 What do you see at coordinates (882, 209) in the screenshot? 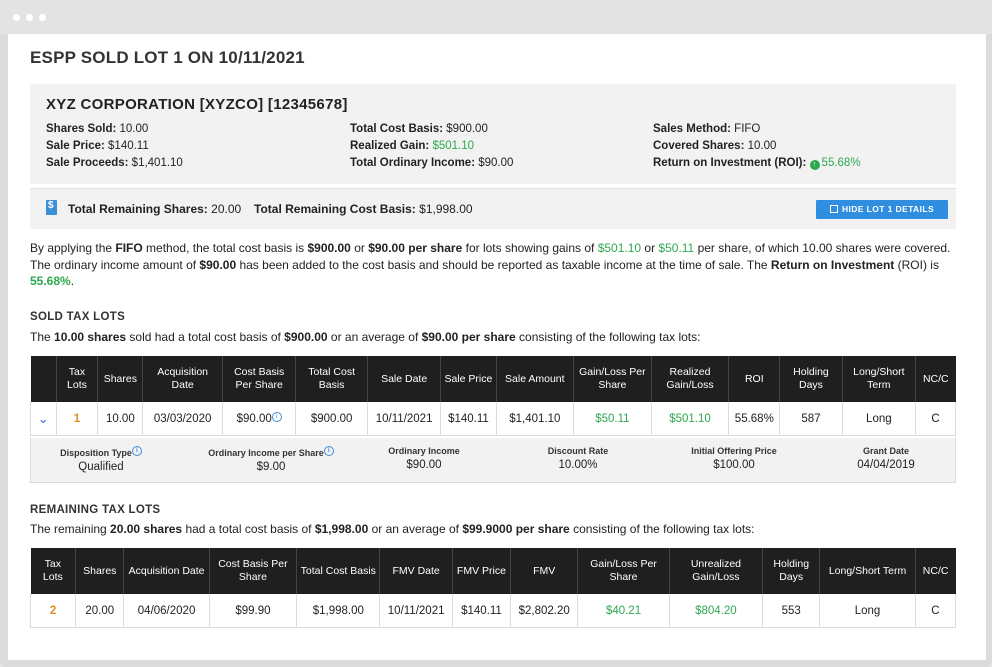
I see `hide-lot-details-button: HIDE LOT 1 DETAILS` at bounding box center [882, 209].